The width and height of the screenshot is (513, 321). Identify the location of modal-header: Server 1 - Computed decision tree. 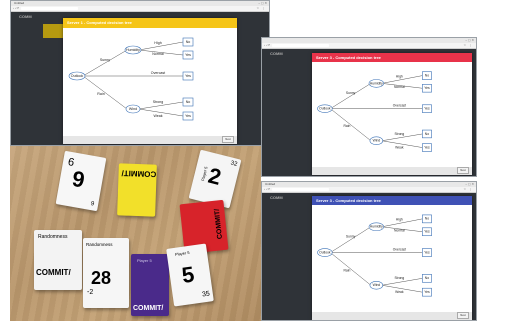
(150, 23).